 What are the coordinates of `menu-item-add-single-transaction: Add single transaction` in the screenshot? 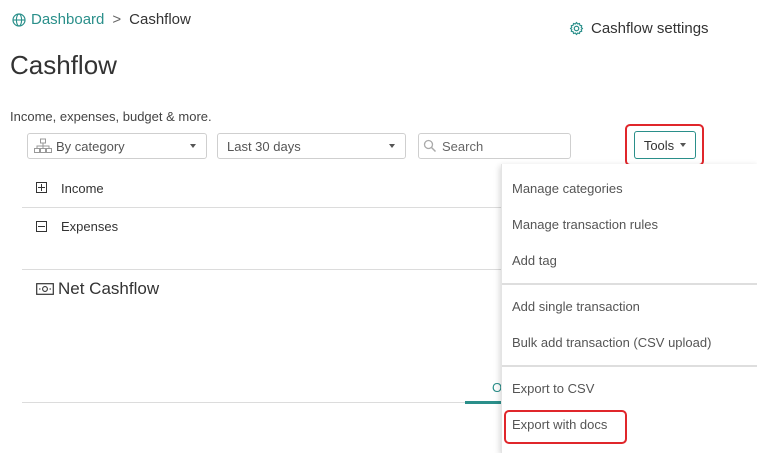 It's located at (576, 306).